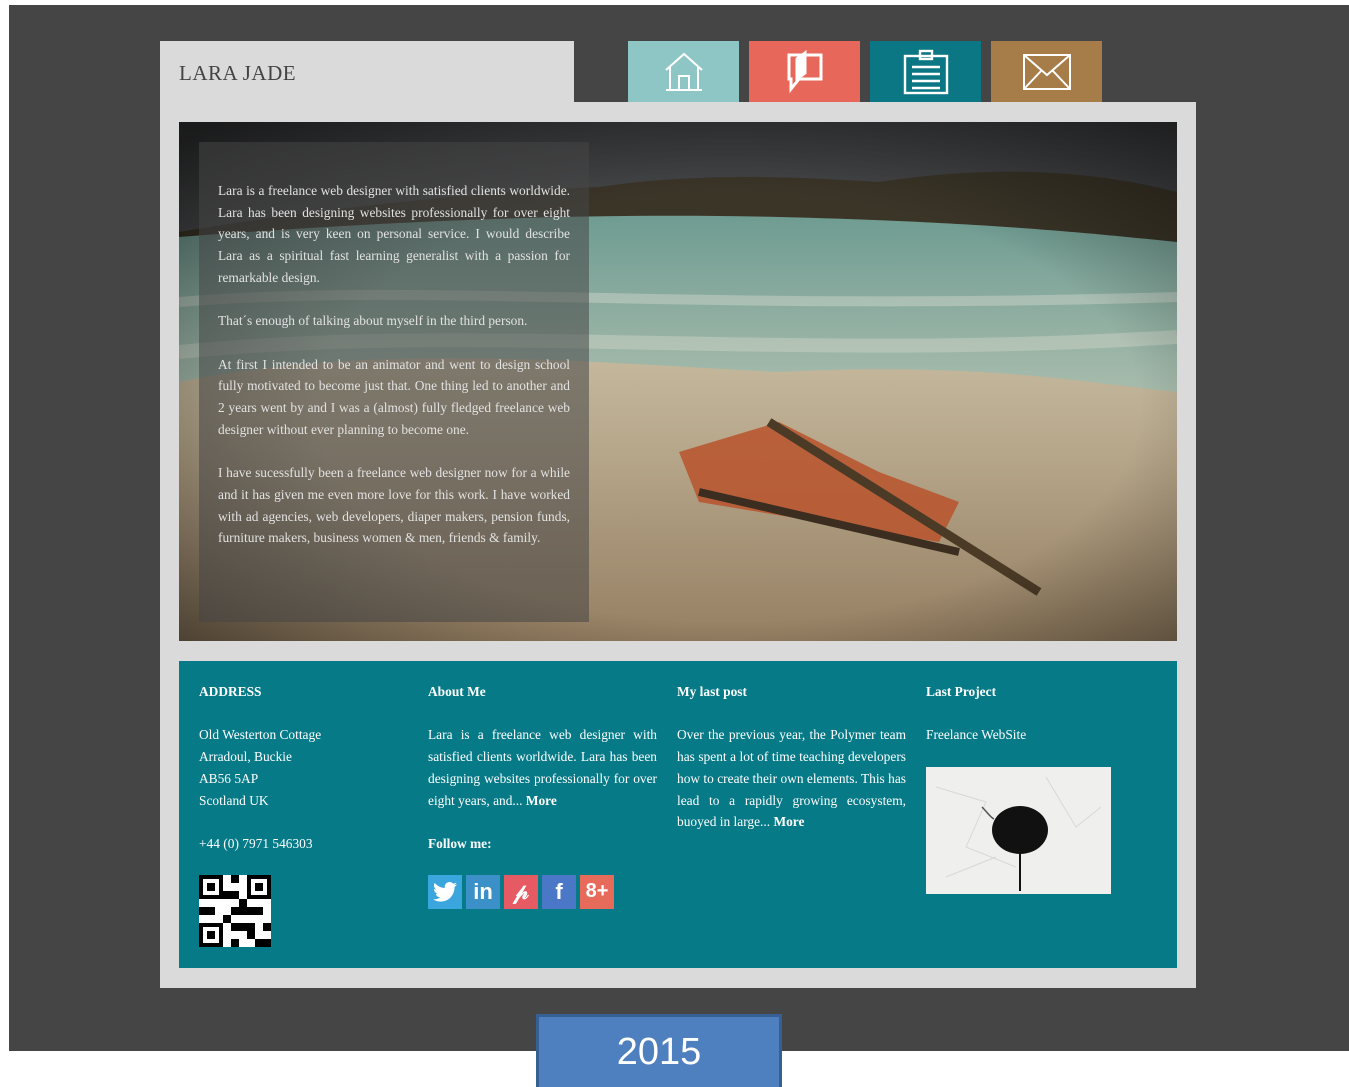 The image size is (1349, 1087). I want to click on pinterest-button: 𝓅, so click(521, 892).